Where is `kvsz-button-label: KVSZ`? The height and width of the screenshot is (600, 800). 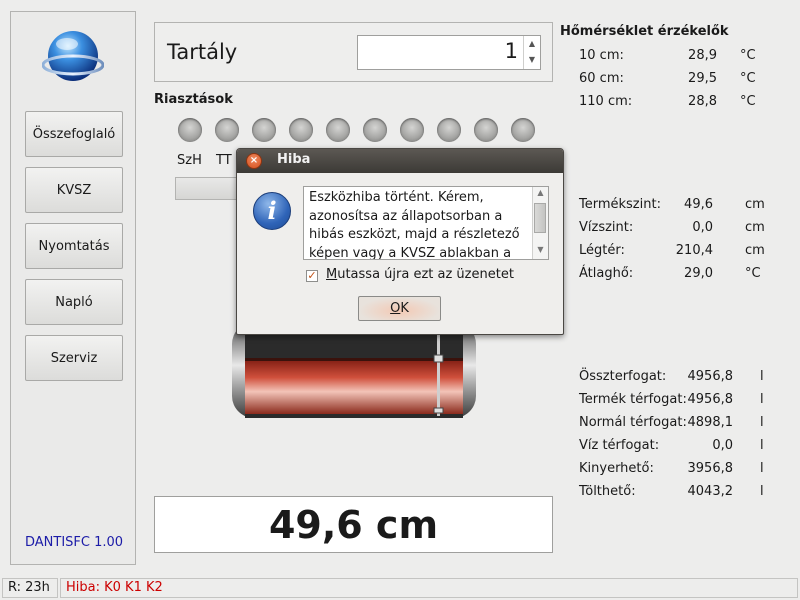
kvsz-button-label: KVSZ is located at coordinates (74, 190).